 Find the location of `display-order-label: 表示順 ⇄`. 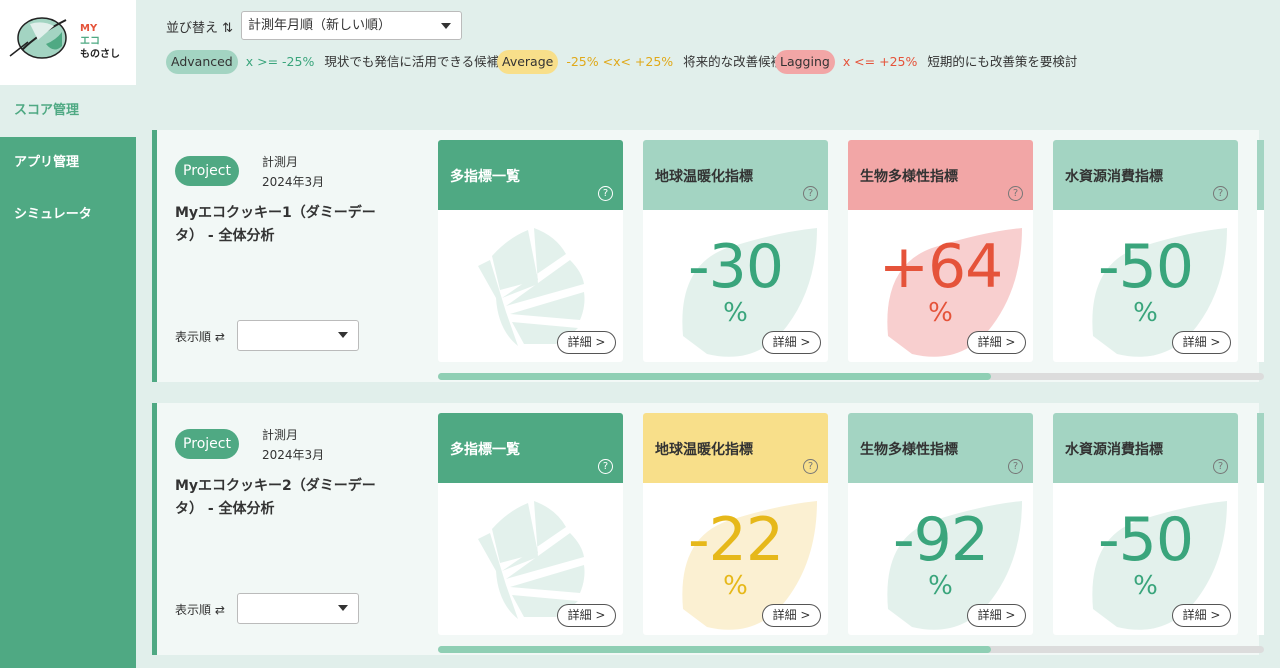

display-order-label: 表示順 ⇄ is located at coordinates (200, 610).